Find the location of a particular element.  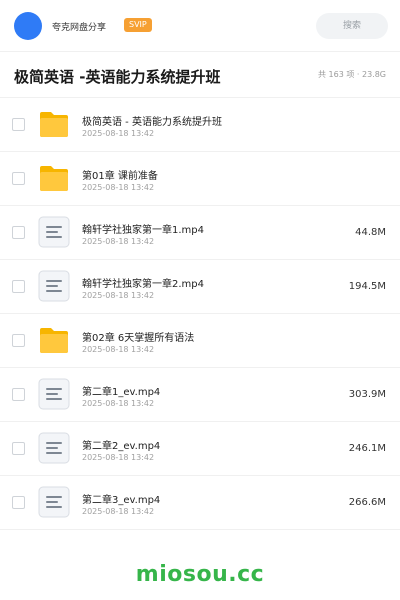

file-size: 194.5M is located at coordinates (367, 286).